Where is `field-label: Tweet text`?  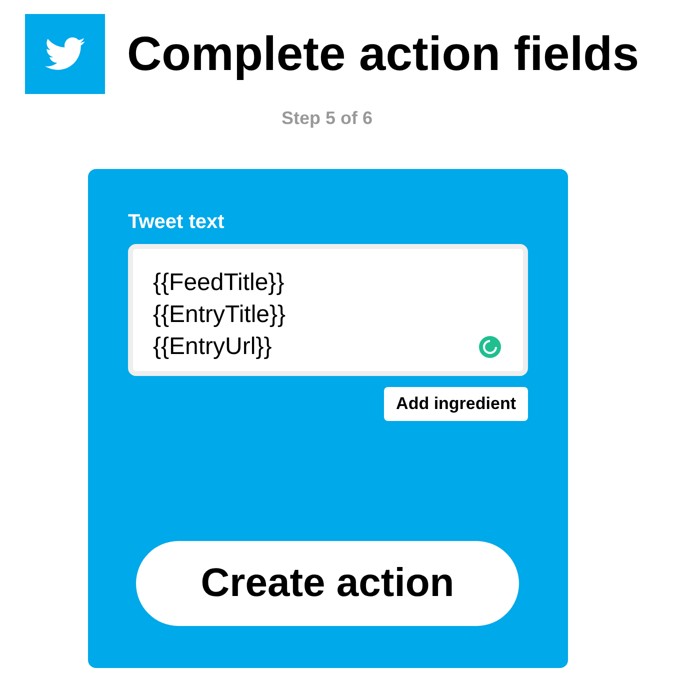
field-label: Tweet text is located at coordinates (176, 222).